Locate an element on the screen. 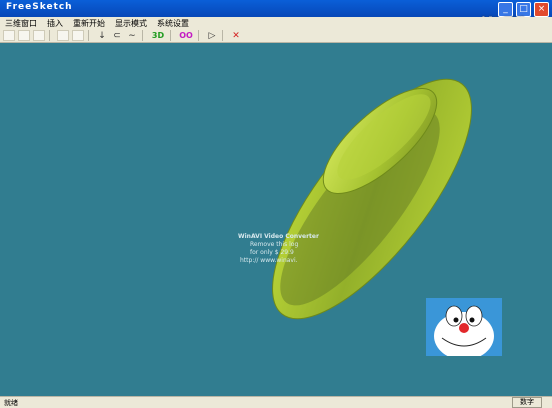  menu-bar: 三维窗口 插入 重新开始 显示模式 系统设置 is located at coordinates (276, 23).